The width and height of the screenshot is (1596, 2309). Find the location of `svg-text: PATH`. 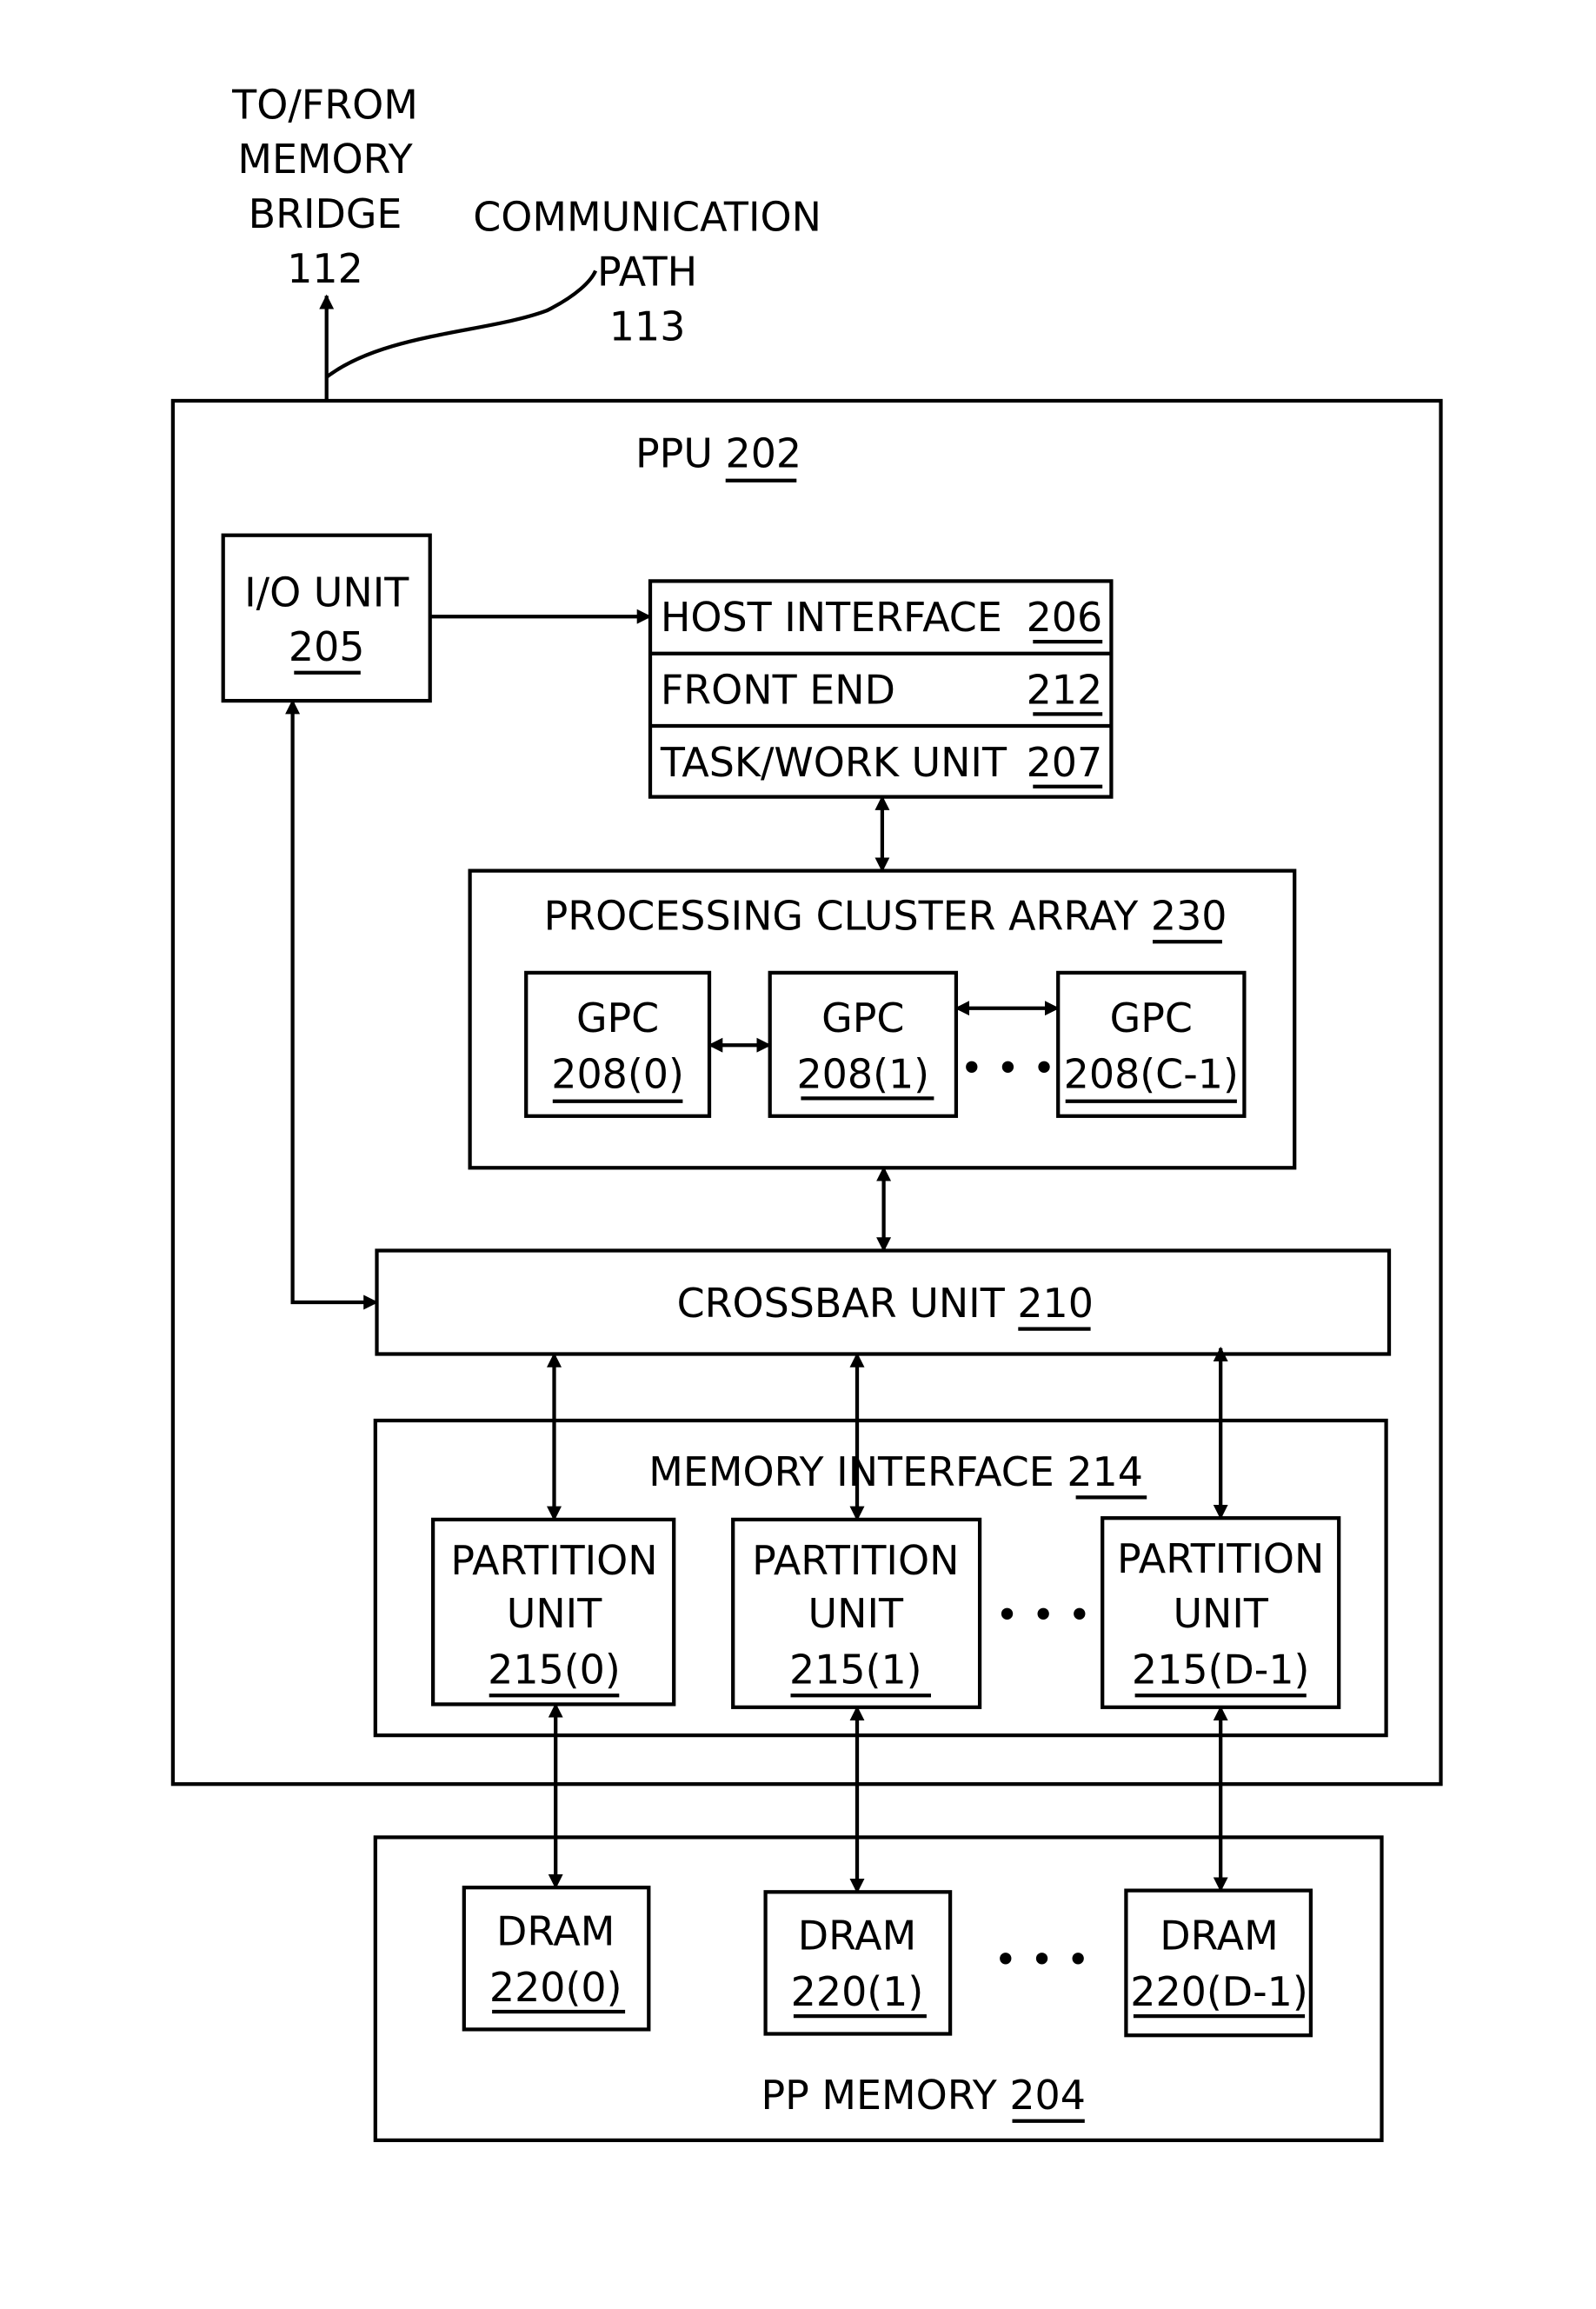

svg-text: PATH is located at coordinates (647, 271).